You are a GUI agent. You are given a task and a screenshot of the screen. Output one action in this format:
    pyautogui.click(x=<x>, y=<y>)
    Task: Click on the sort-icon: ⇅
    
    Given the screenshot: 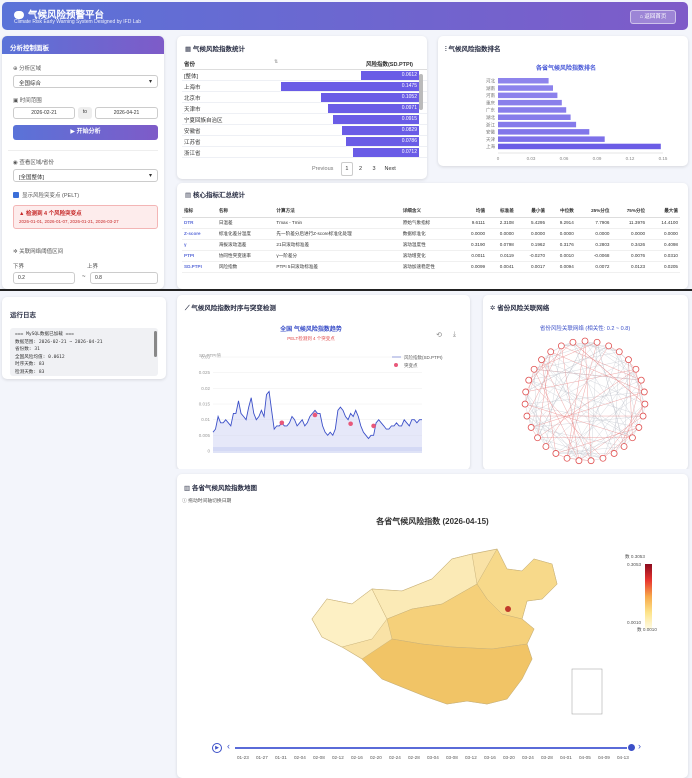 What is the action you would take?
    pyautogui.click(x=276, y=62)
    